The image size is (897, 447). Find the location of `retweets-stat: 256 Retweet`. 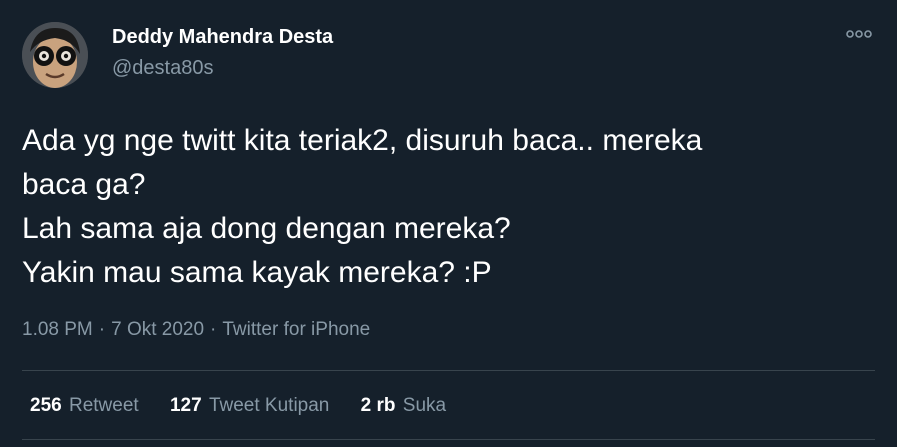

retweets-stat: 256 Retweet is located at coordinates (84, 406).